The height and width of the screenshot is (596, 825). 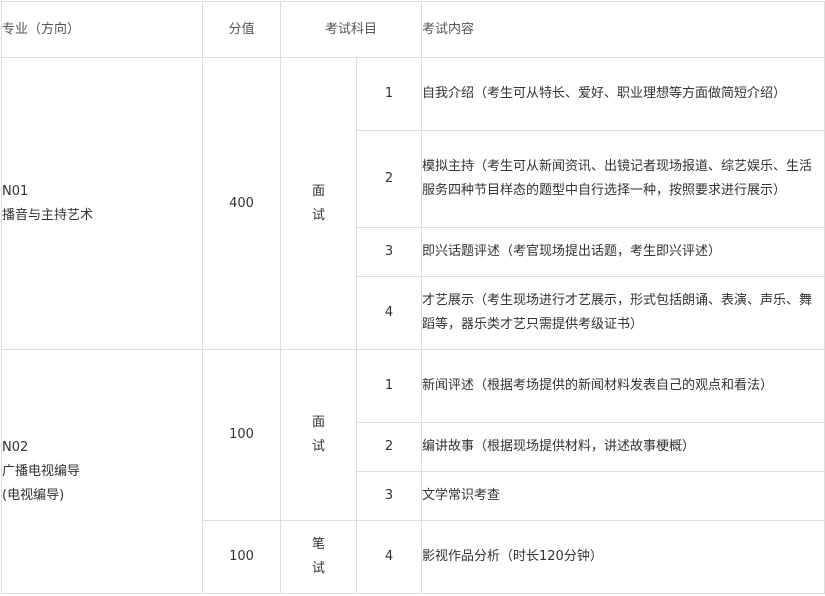 I want to click on item-content: 即兴话题评述（考官现场提出话题，考生即兴评述）, so click(x=623, y=252).